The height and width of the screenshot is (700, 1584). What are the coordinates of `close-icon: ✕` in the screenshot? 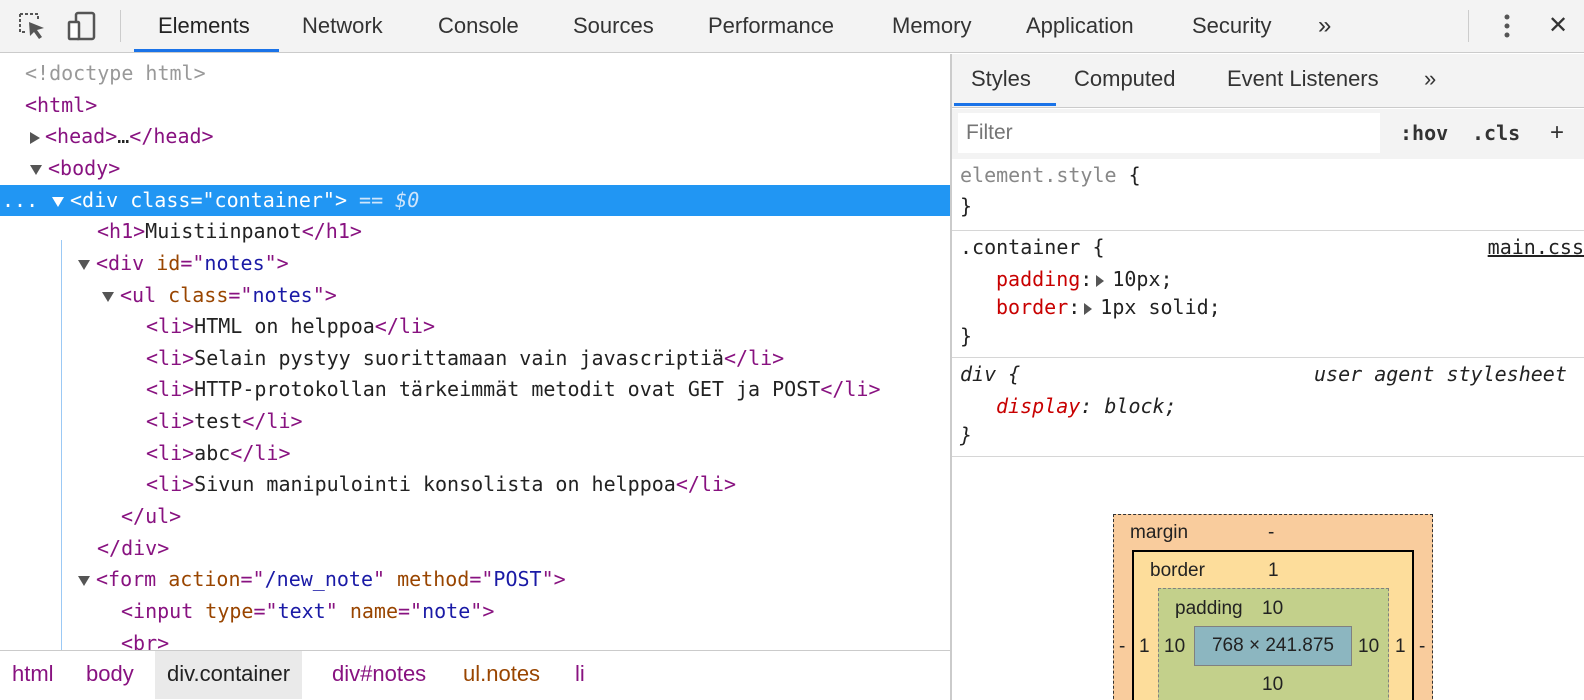 It's located at (1558, 26).